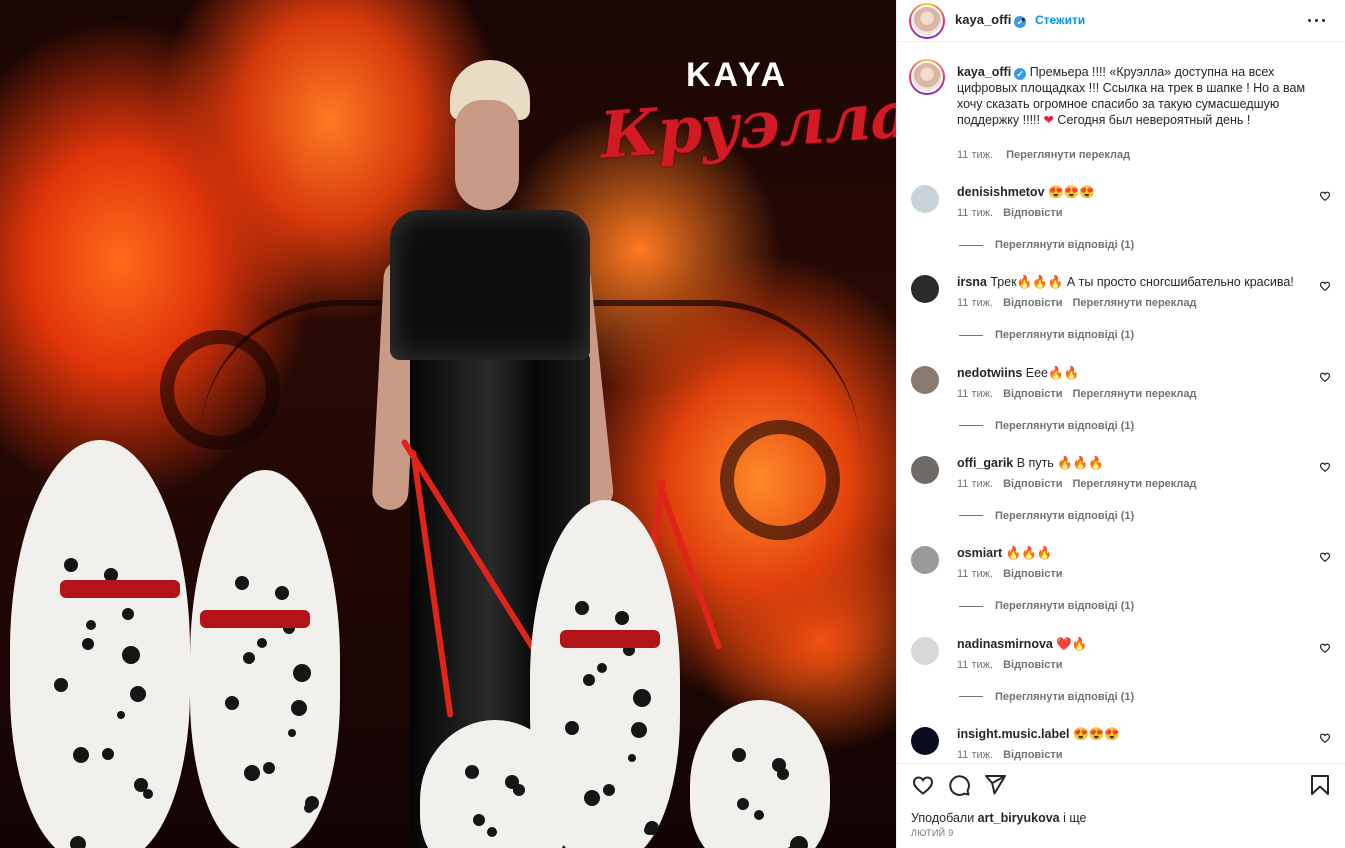  Describe the element at coordinates (1029, 553) in the screenshot. I see `comment-text: 🔥🔥🔥` at that location.